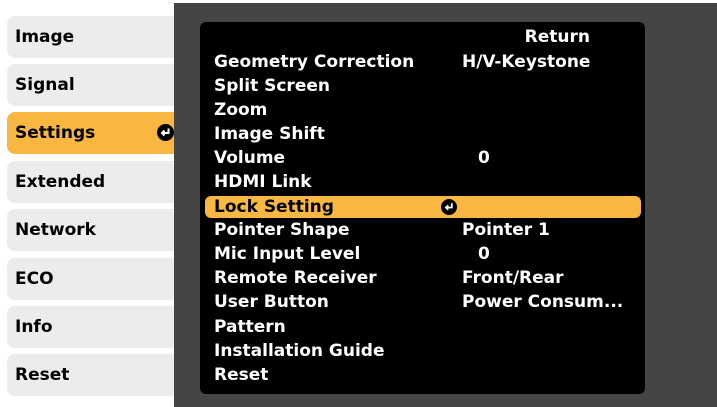 The image size is (717, 407). Describe the element at coordinates (97, 37) in the screenshot. I see `tab-image: Image` at that location.